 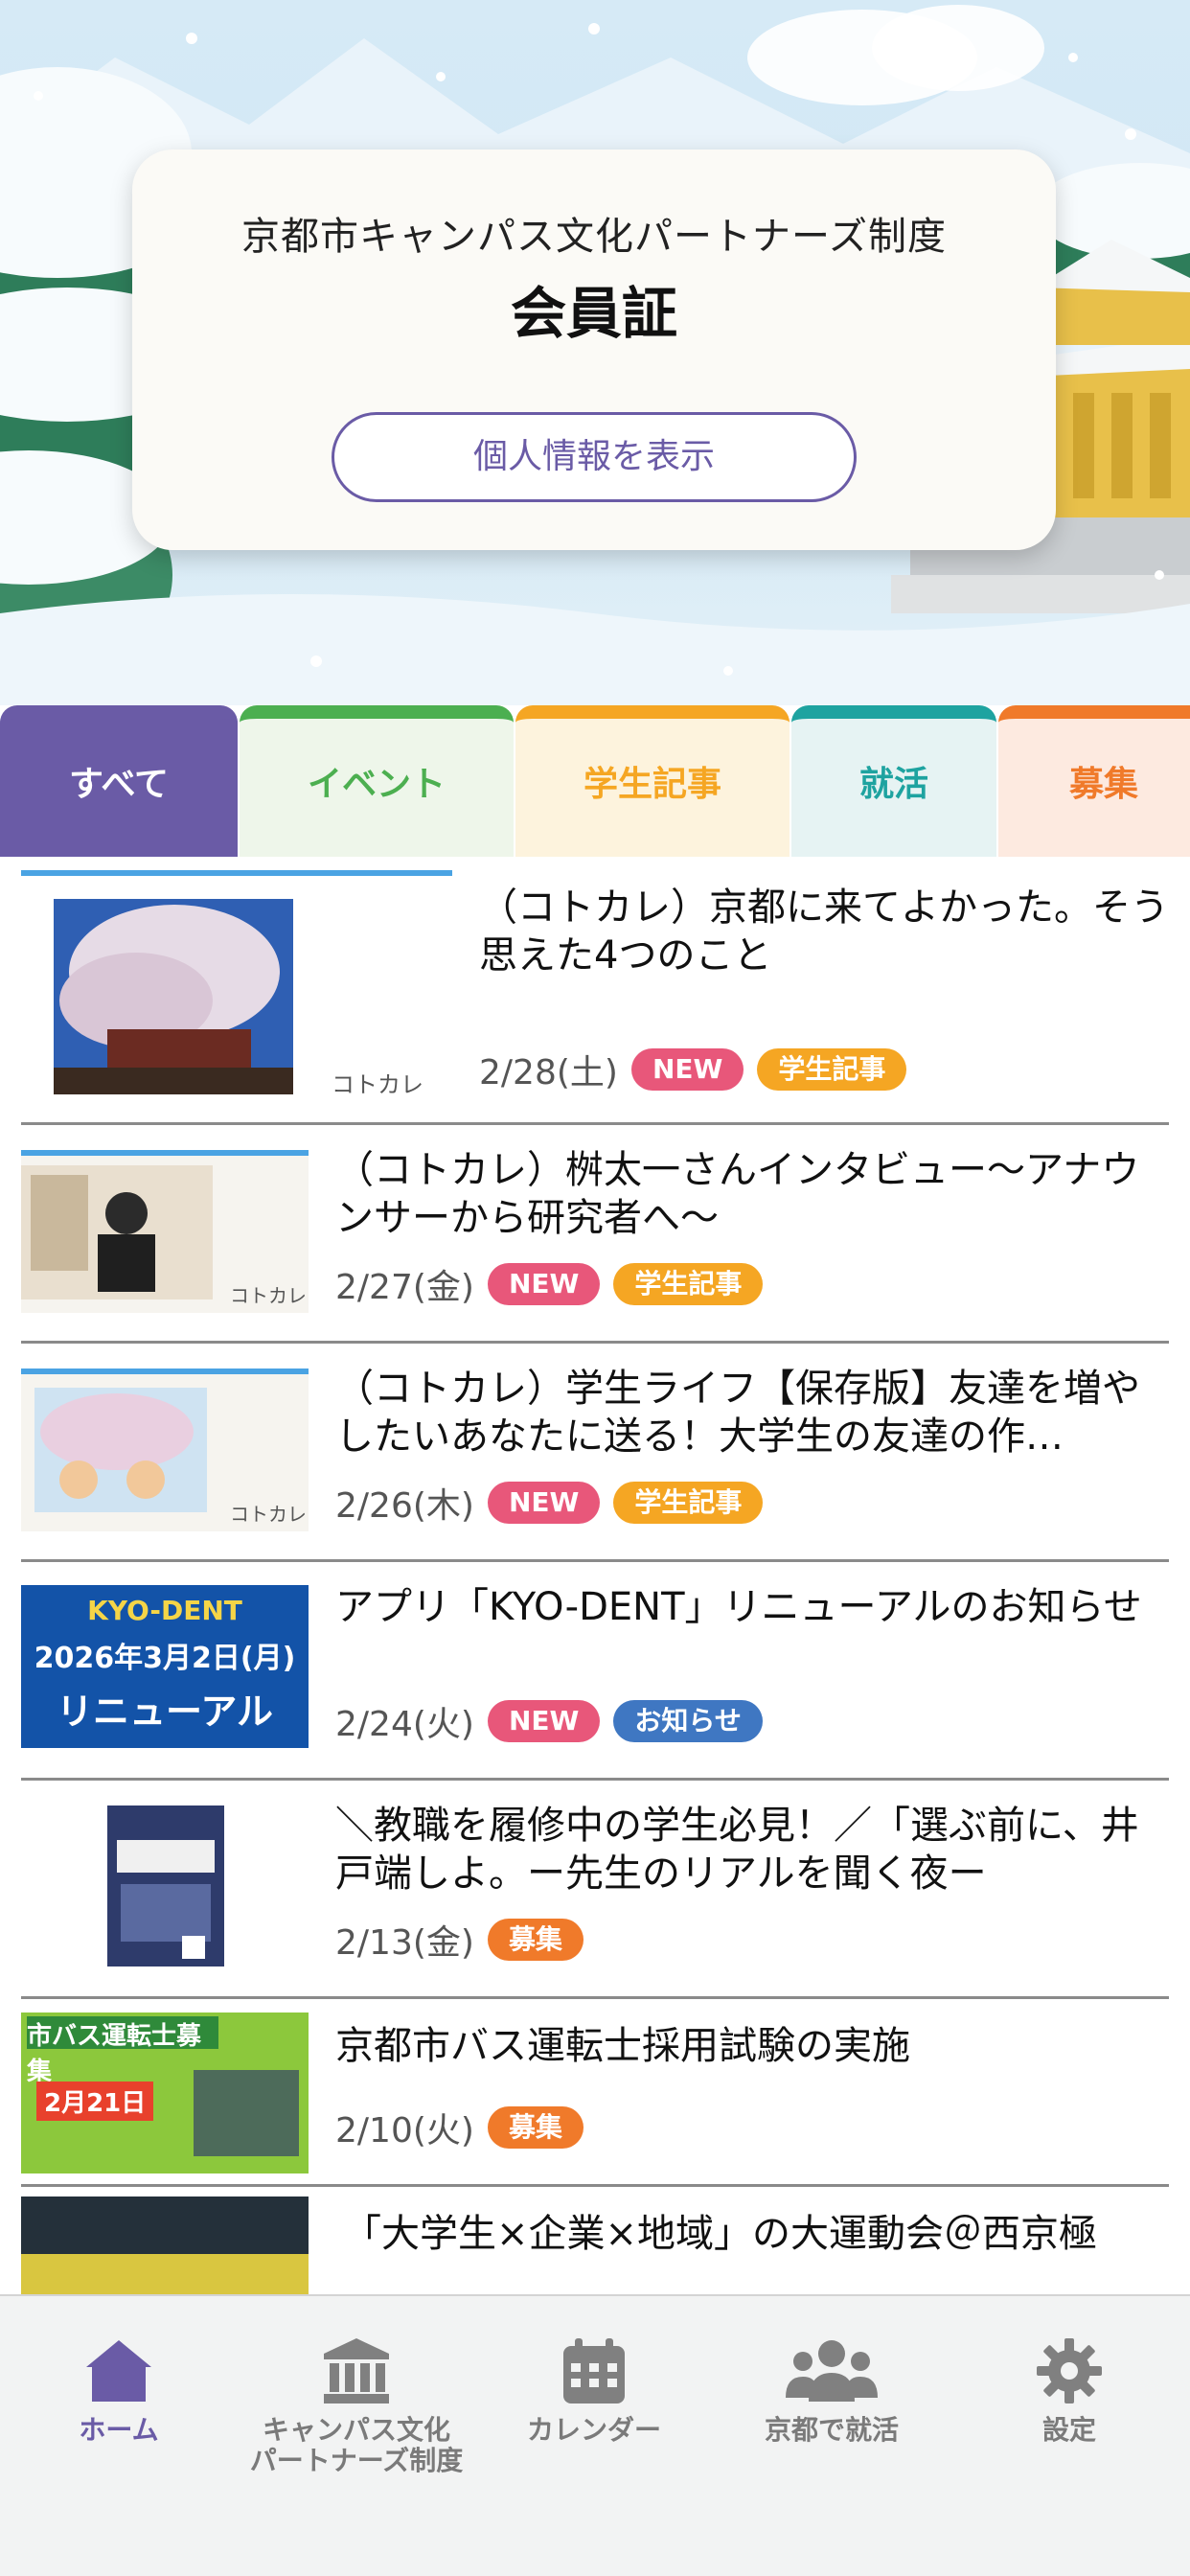 I want to click on building-icon, so click(x=357, y=2371).